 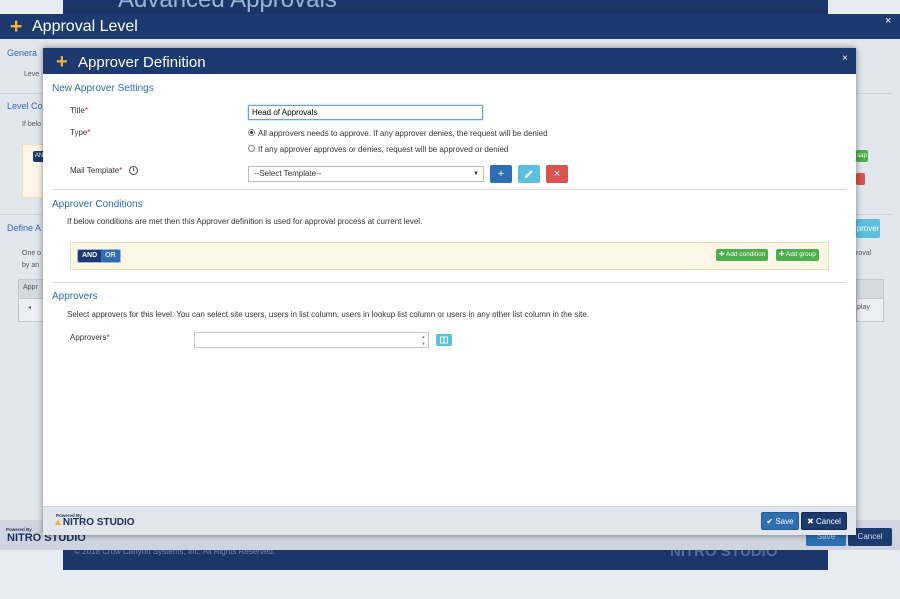 I want to click on add-template-button: +, so click(x=501, y=174).